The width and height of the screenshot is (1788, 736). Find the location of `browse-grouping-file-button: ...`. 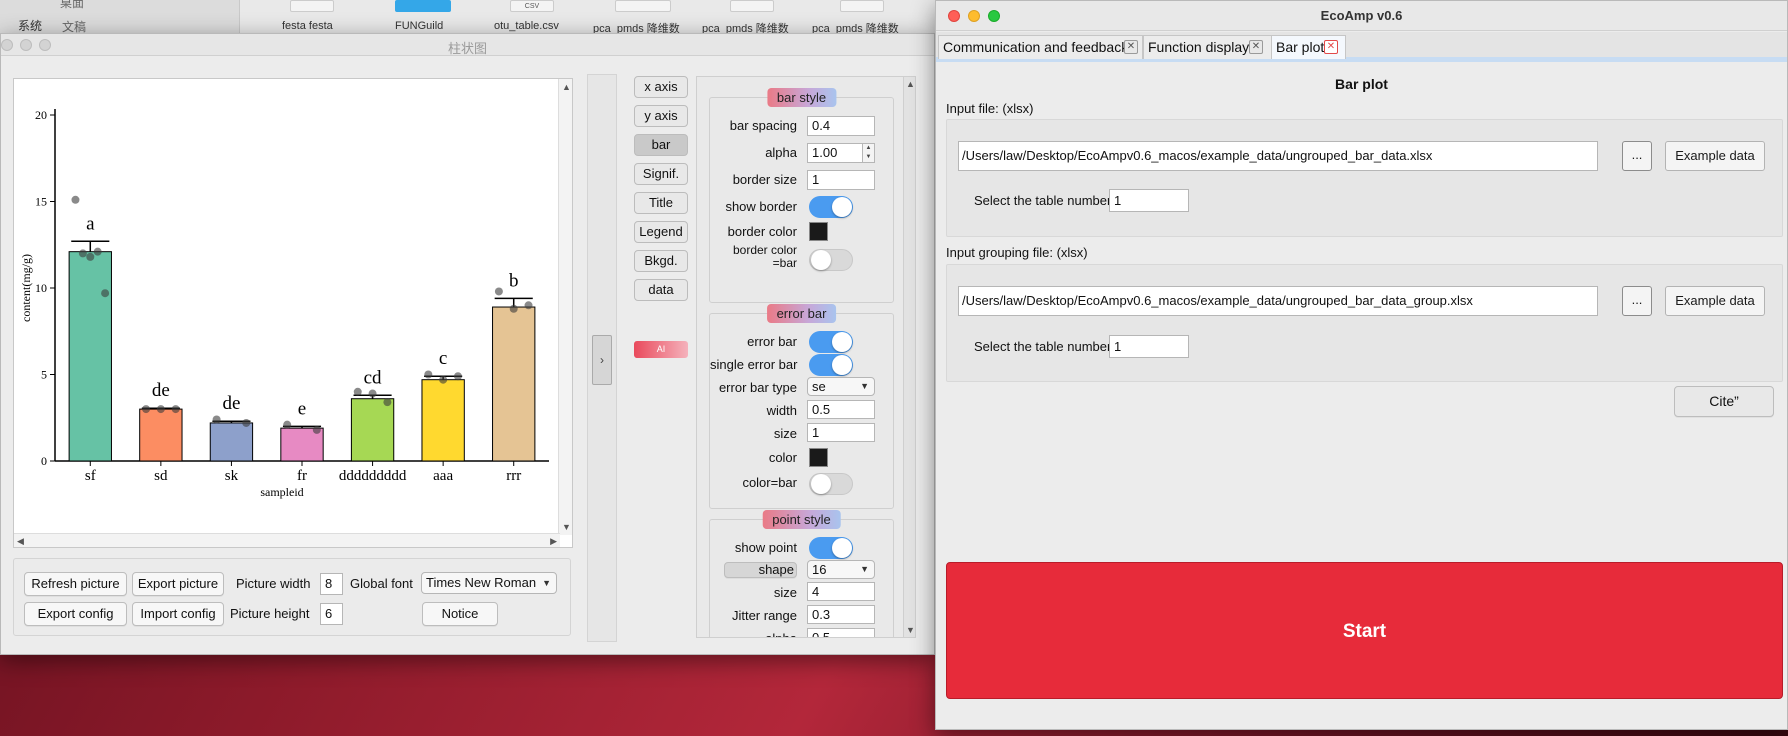

browse-grouping-file-button: ... is located at coordinates (1637, 301).